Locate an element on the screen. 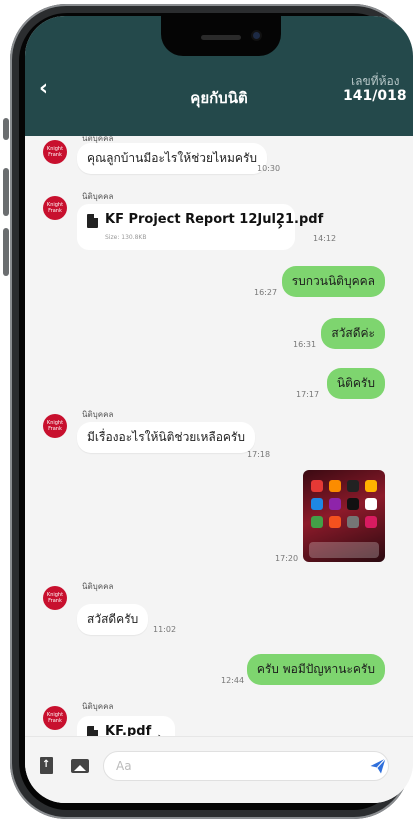  message-bubble-outgoing: รบกวนนิติบุคคล is located at coordinates (333, 281).